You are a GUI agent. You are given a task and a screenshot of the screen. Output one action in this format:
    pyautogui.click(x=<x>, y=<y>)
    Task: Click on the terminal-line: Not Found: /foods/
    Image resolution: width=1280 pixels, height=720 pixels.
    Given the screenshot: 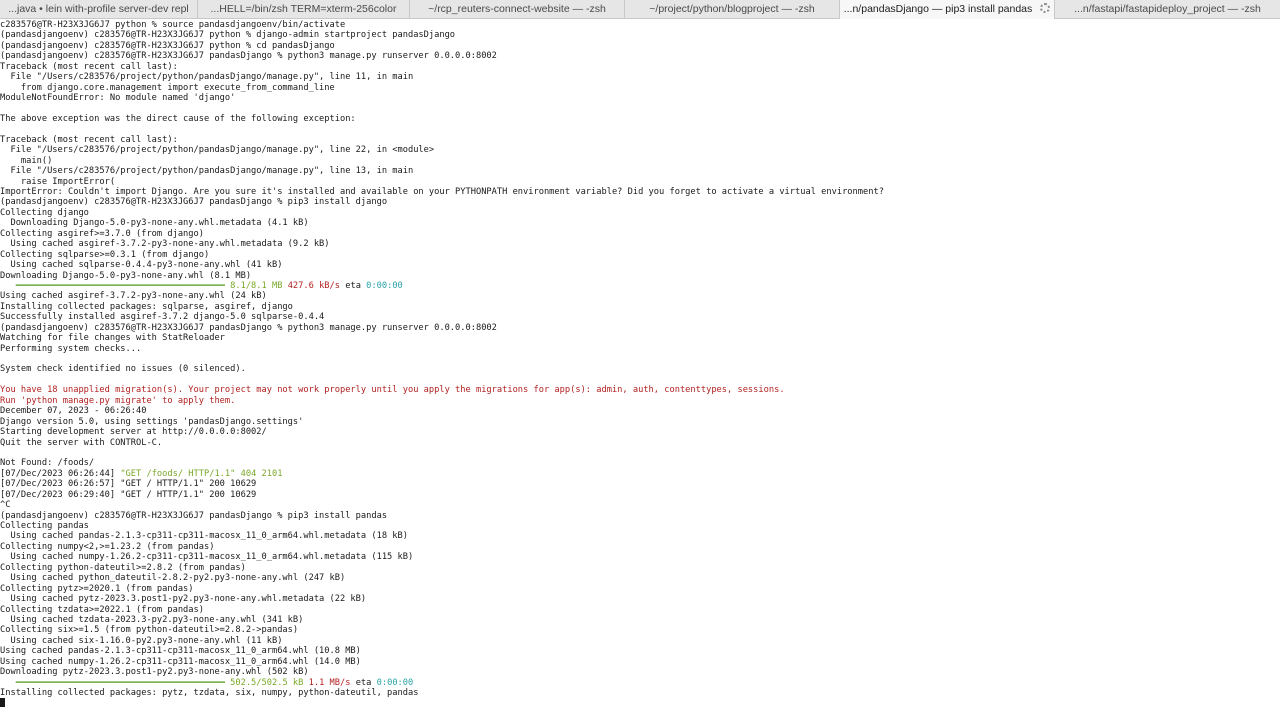 What is the action you would take?
    pyautogui.click(x=47, y=463)
    